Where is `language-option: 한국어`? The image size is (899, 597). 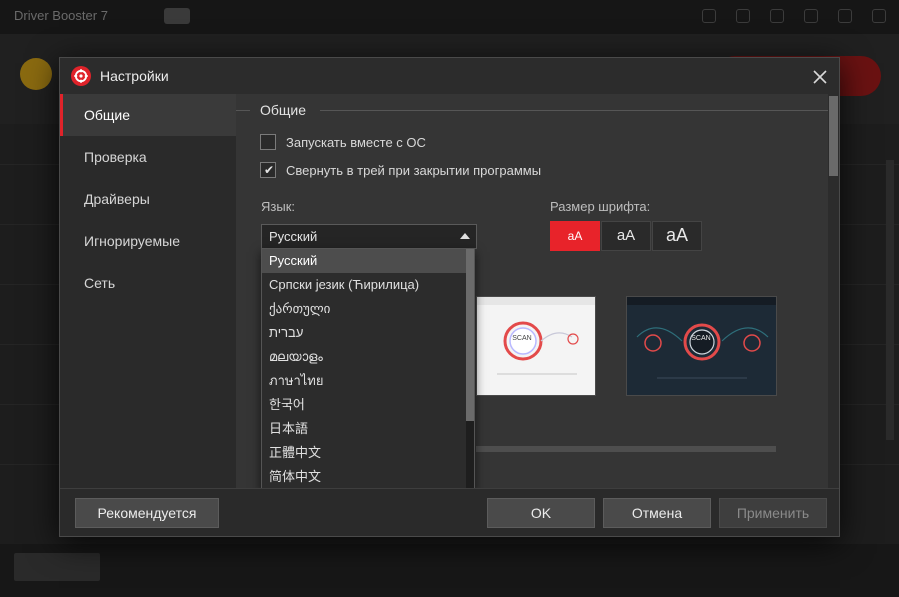 language-option: 한국어 is located at coordinates (364, 405).